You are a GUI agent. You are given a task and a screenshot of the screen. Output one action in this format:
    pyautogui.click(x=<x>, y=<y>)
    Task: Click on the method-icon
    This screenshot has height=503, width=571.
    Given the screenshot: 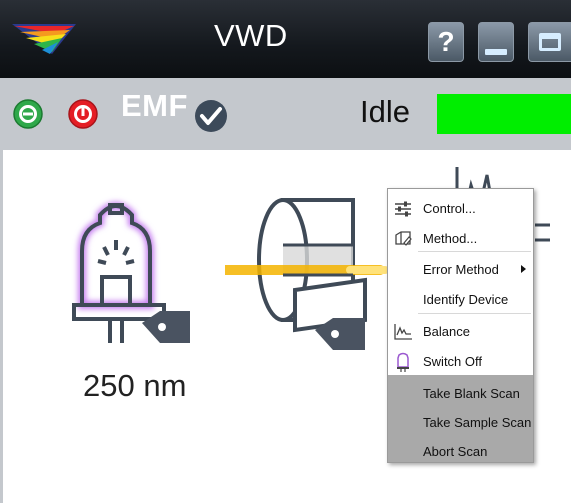 What is the action you would take?
    pyautogui.click(x=403, y=238)
    